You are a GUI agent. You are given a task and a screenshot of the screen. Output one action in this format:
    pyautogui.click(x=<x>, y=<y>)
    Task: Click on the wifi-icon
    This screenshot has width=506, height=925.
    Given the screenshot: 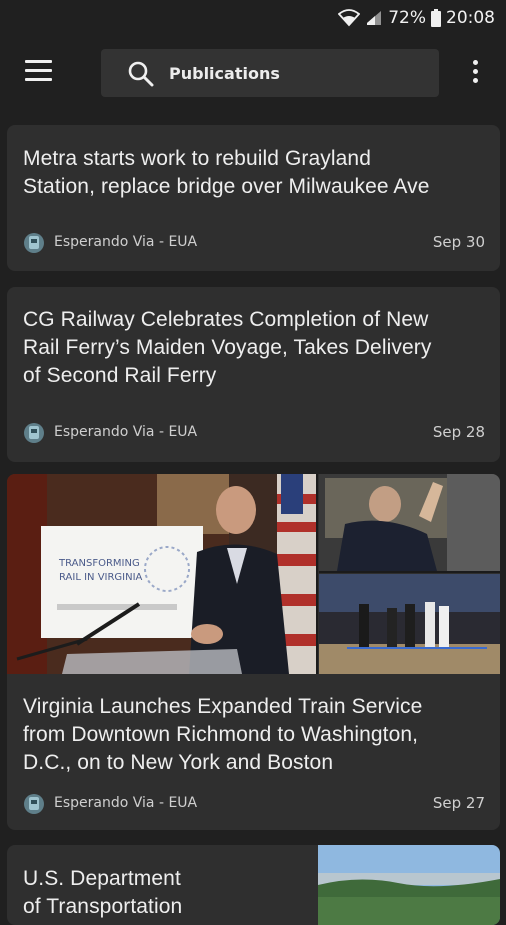 What is the action you would take?
    pyautogui.click(x=349, y=18)
    